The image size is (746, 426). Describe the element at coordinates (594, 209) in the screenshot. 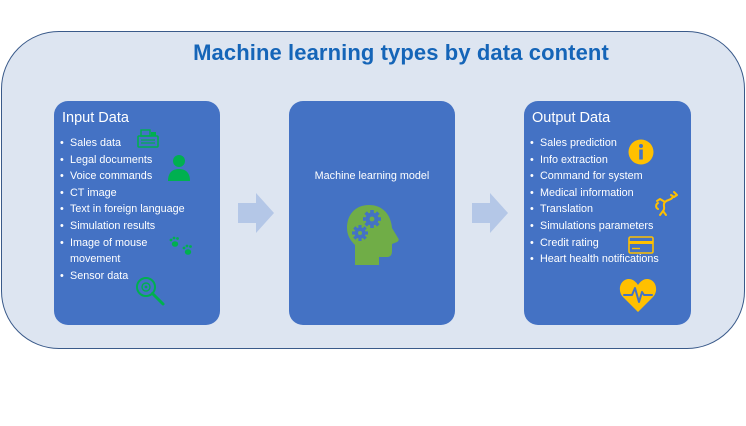

I see `output-item: Translation` at that location.